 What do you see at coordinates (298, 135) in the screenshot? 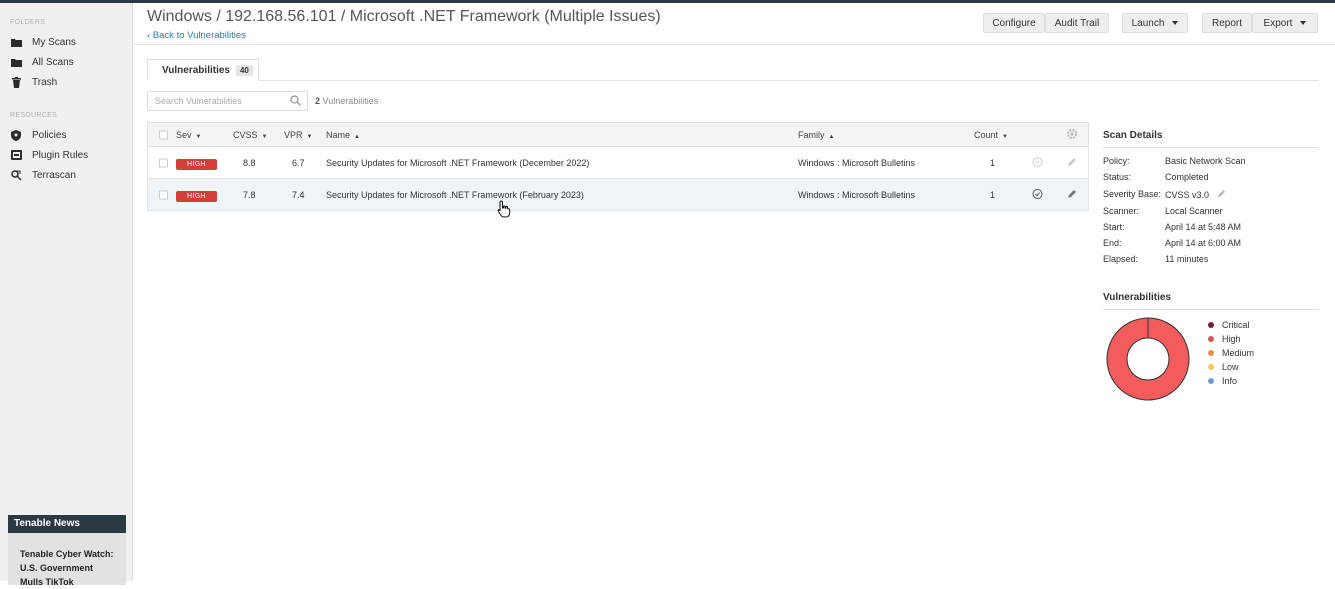
I see `col-vpr: VPR ▼` at bounding box center [298, 135].